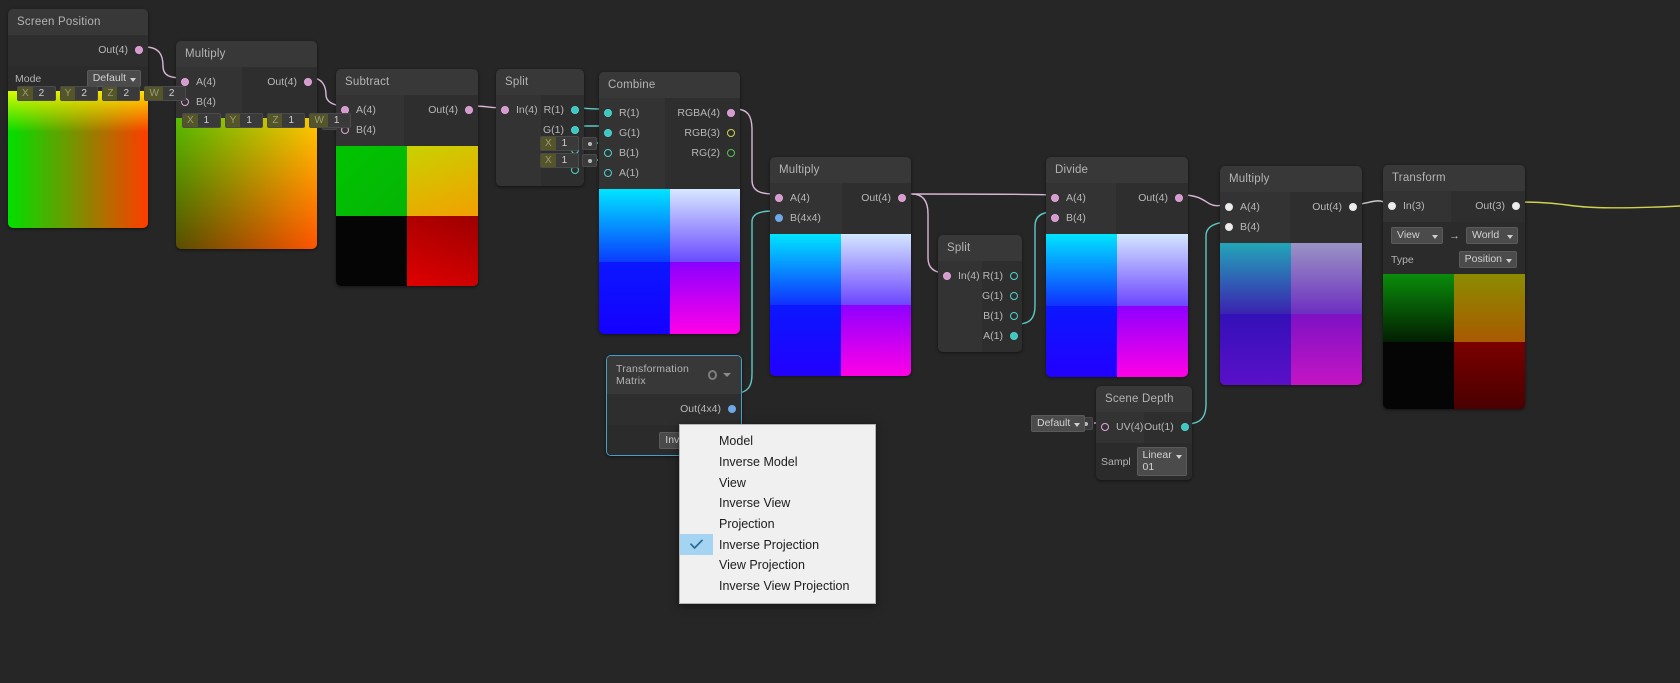  I want to click on vec-x: X2, so click(36, 93).